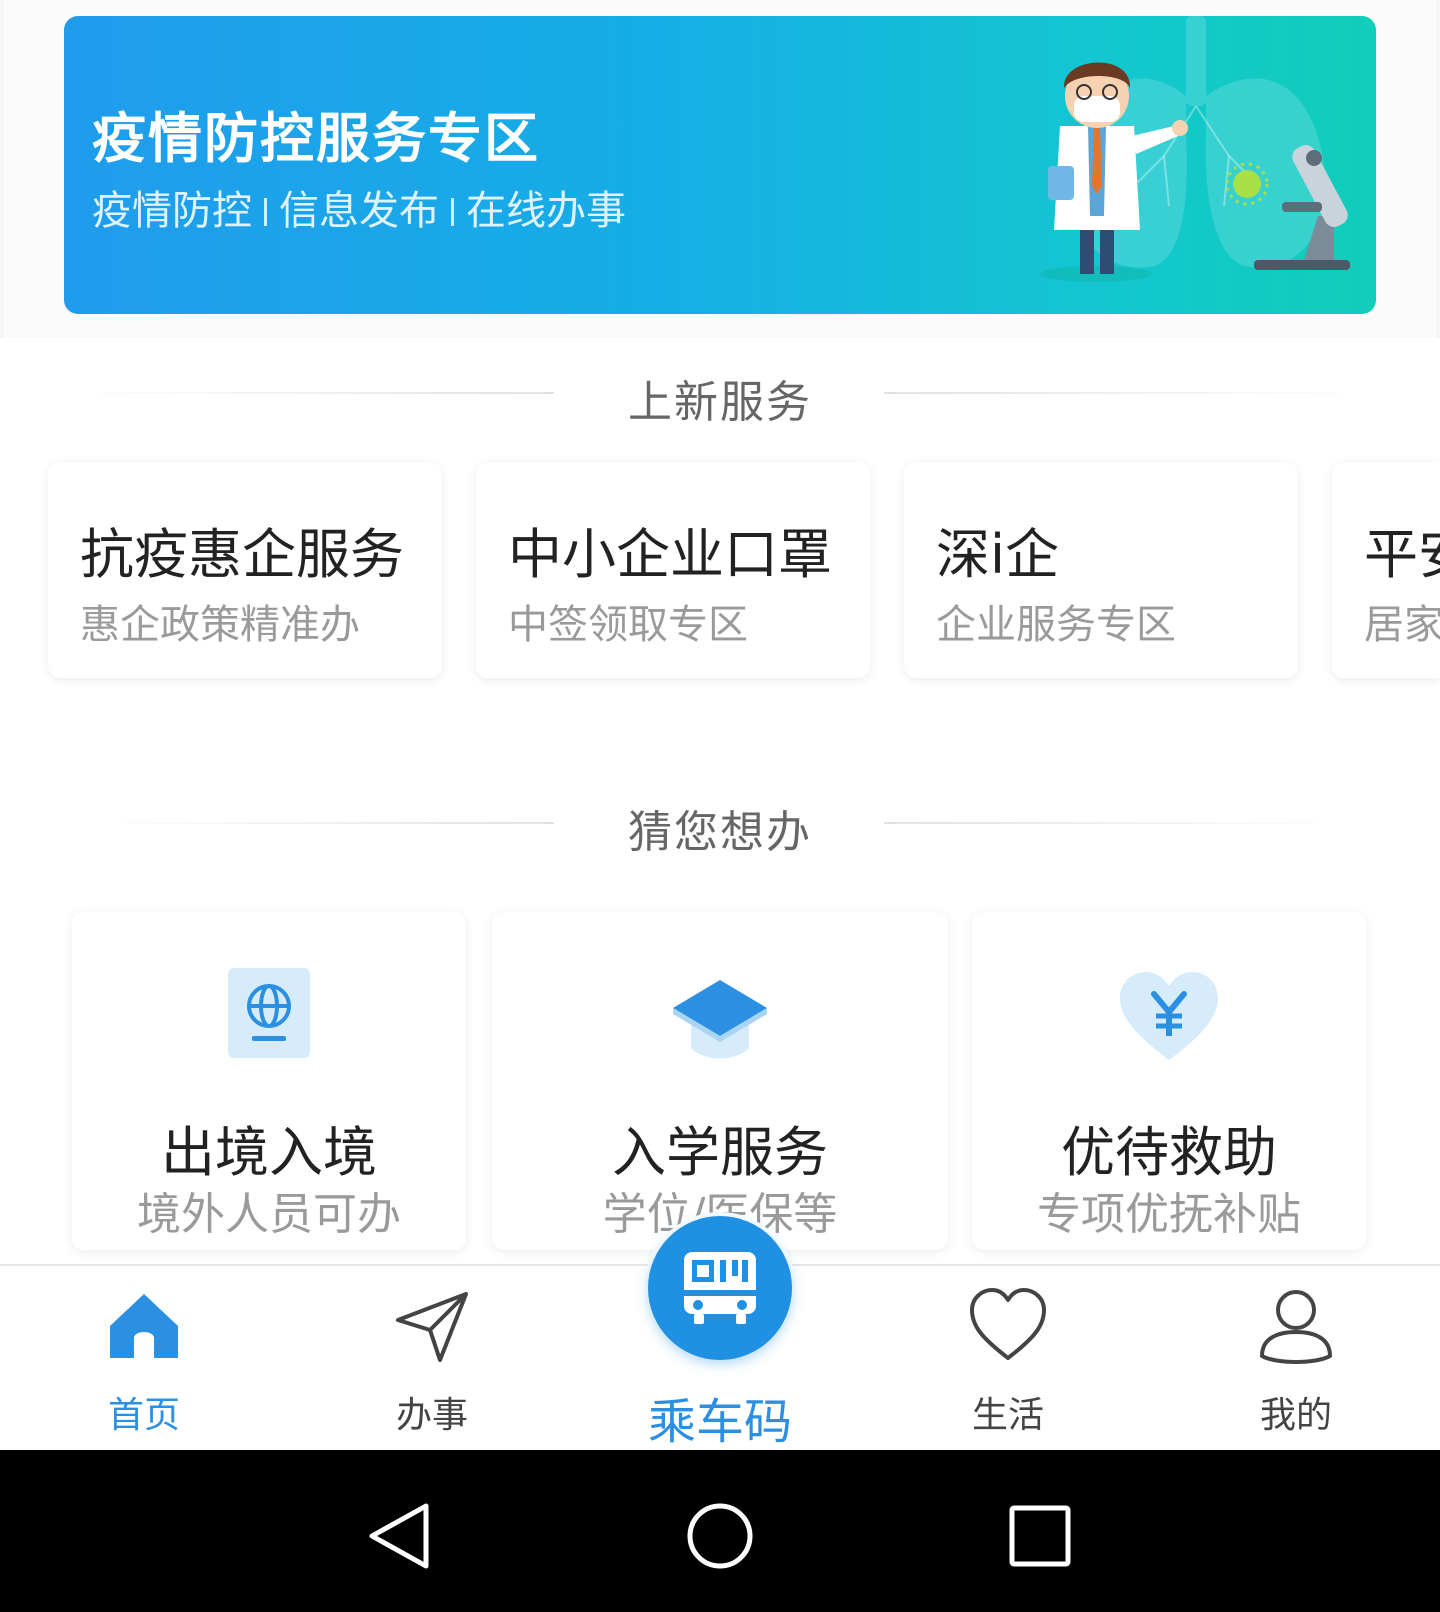  What do you see at coordinates (1296, 1327) in the screenshot?
I see `user-icon` at bounding box center [1296, 1327].